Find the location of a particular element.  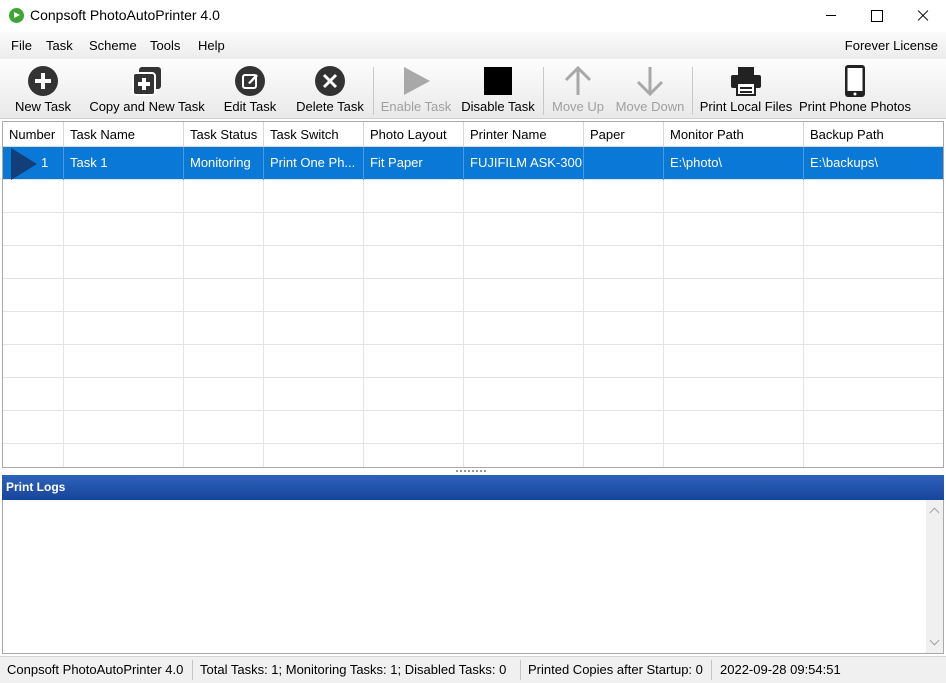

stop-icon is located at coordinates (498, 81).